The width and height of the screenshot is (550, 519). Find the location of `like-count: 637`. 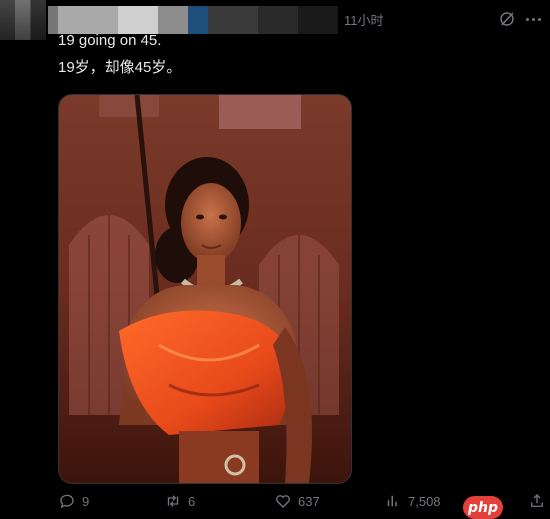

like-count: 637 is located at coordinates (309, 501).